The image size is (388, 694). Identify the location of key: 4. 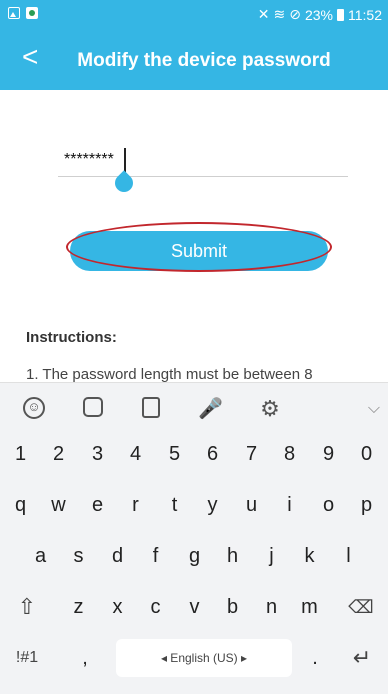
(135, 454).